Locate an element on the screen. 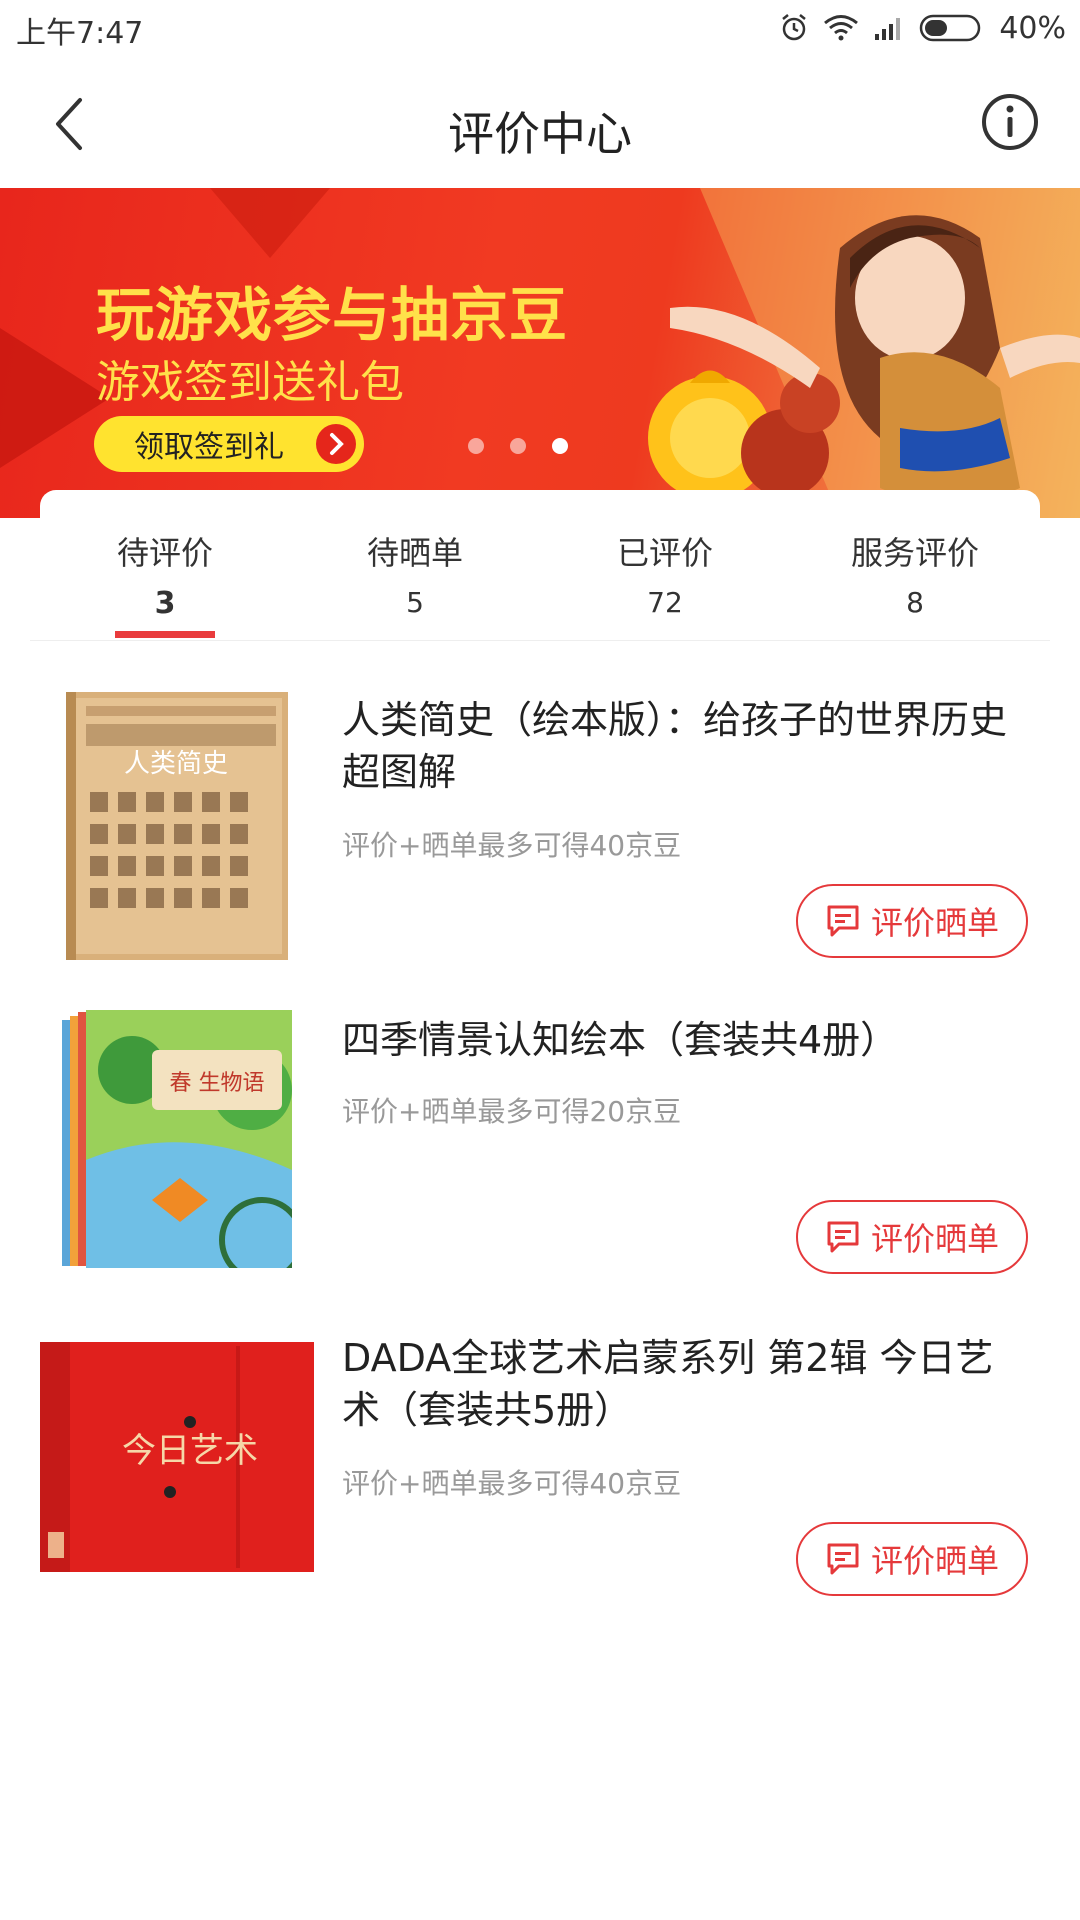 This screenshot has width=1080, height=1920. cover-title-text: 春 生物语 is located at coordinates (217, 1083).